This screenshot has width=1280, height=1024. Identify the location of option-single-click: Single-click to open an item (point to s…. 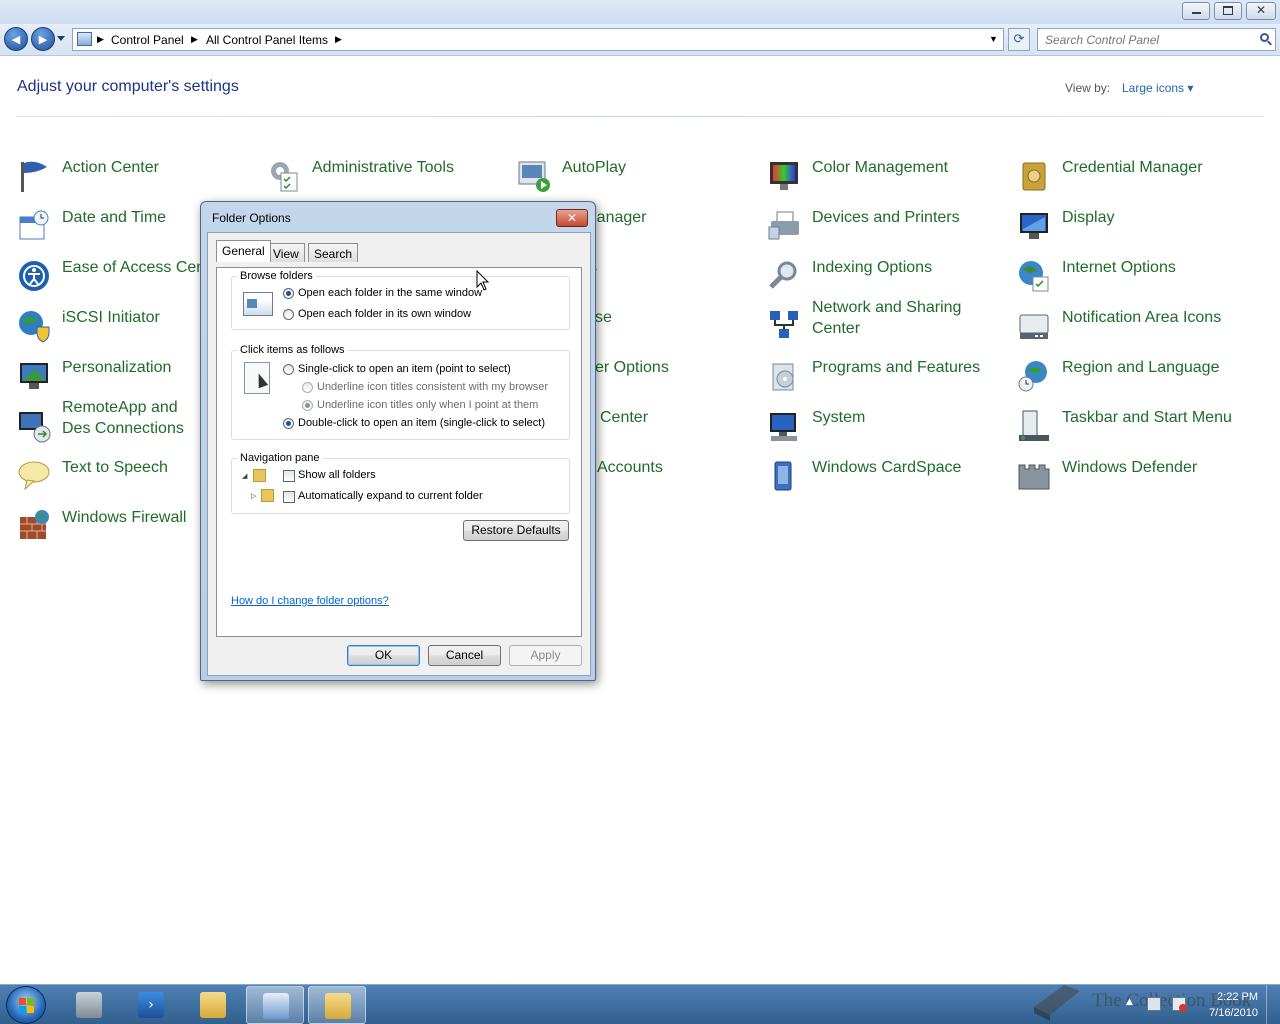
(404, 369).